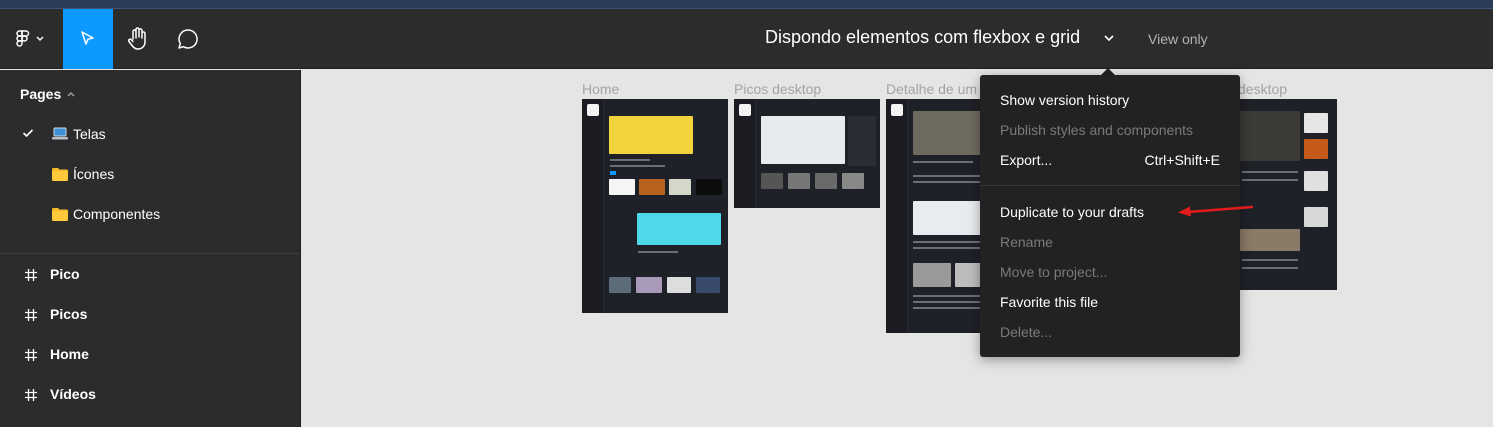 Image resolution: width=1493 pixels, height=427 pixels. I want to click on page-item-componentes: Componentes, so click(150, 214).